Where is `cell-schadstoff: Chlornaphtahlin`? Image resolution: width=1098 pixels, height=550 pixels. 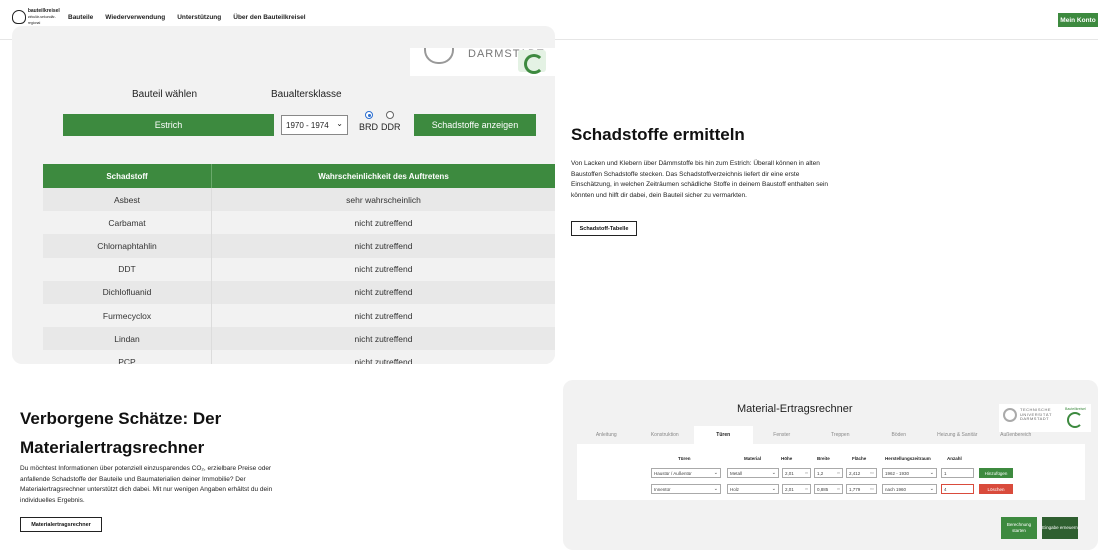
cell-schadstoff: Chlornaphtahlin is located at coordinates (127, 246).